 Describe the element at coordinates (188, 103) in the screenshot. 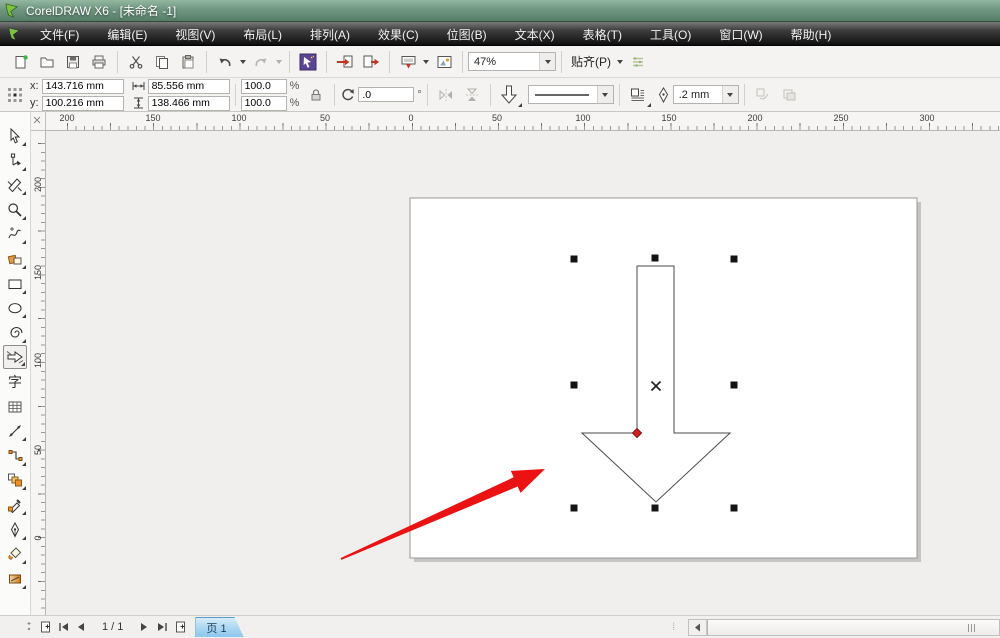

I see `object-height-field` at that location.